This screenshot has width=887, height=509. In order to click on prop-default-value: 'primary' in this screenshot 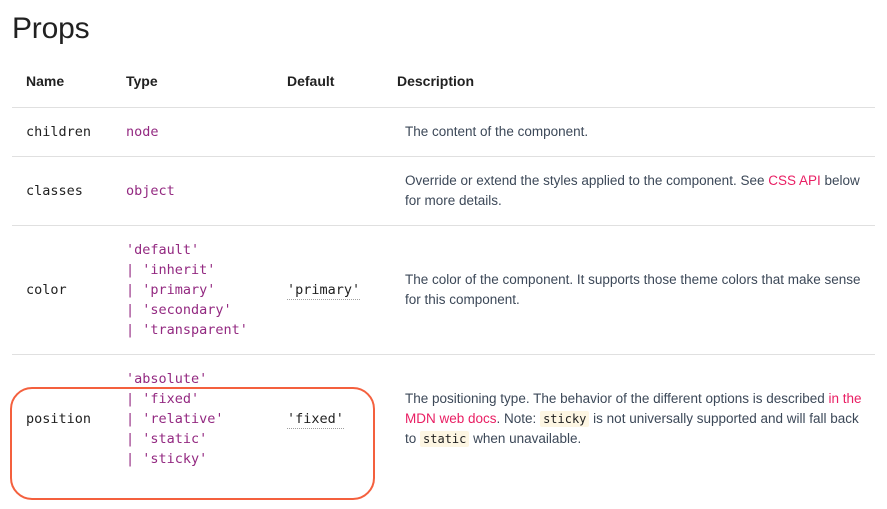, I will do `click(324, 291)`.